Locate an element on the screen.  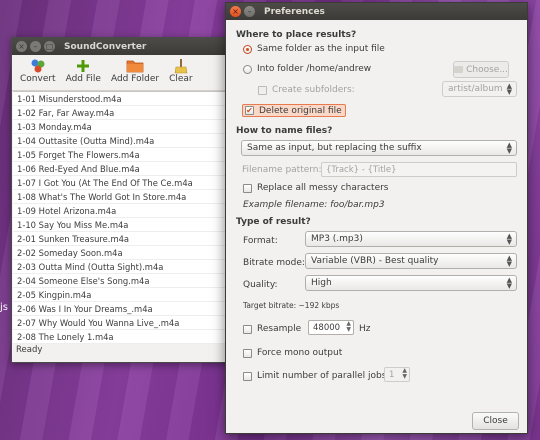
filename-pattern-field: {Track} - {Title} is located at coordinates (419, 169).